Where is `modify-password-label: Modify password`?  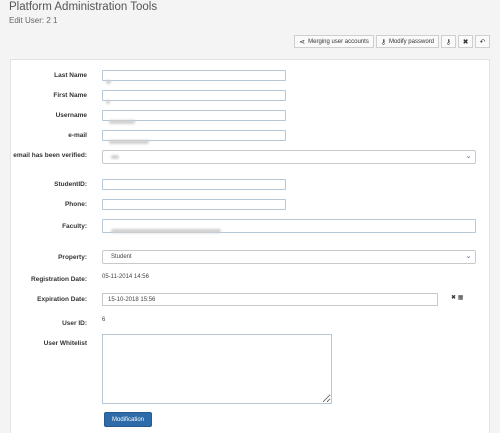
modify-password-label: Modify password is located at coordinates (411, 41).